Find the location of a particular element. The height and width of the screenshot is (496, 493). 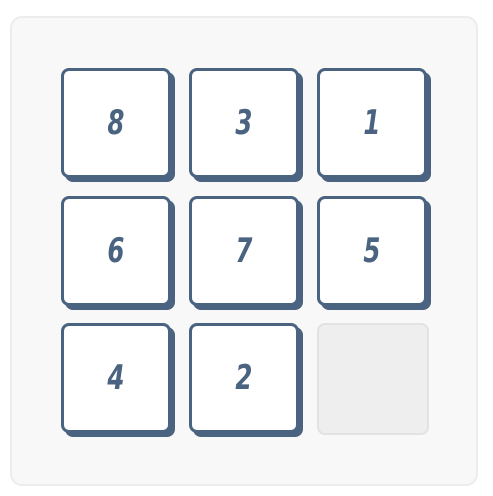

tile-number: 4 is located at coordinates (116, 378).